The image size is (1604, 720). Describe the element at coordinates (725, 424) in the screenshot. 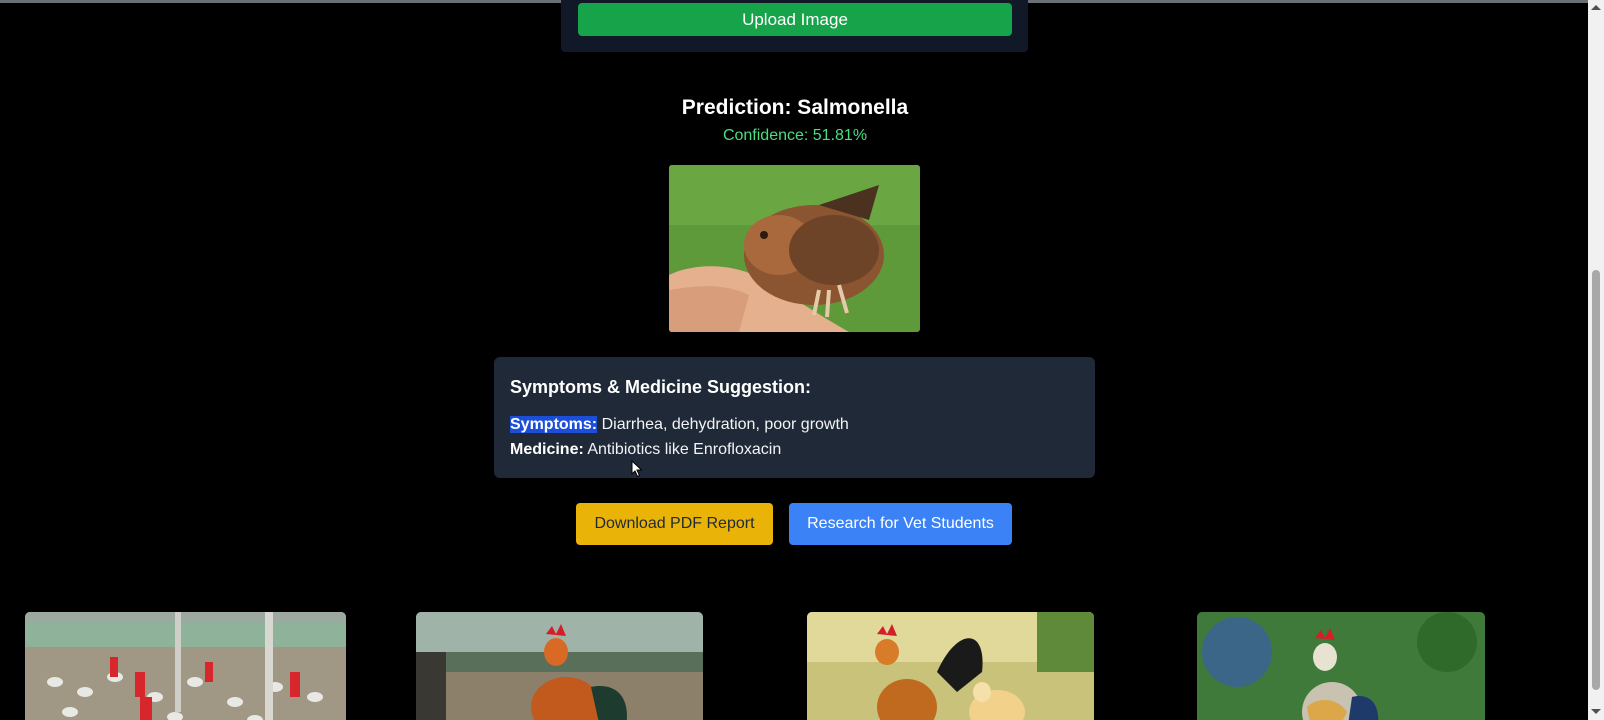

I see `symptoms-value: Diarrhea, dehydration, poor growth` at that location.